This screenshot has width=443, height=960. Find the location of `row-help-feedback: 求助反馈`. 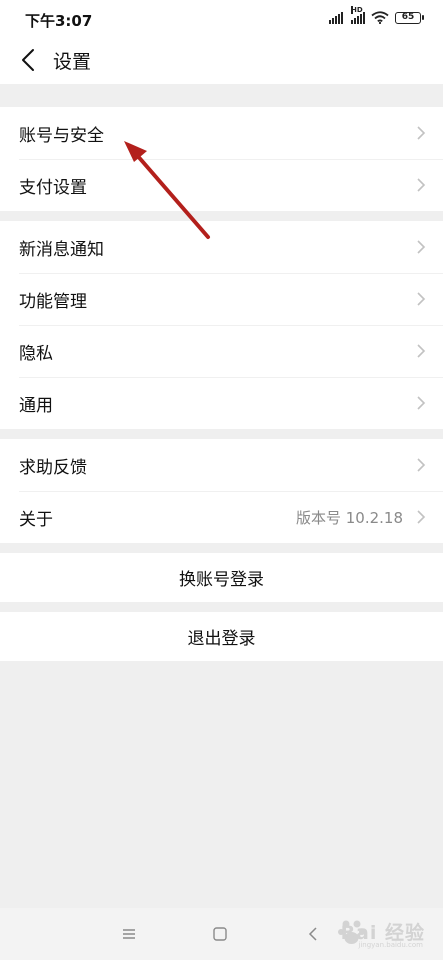

row-help-feedback: 求助反馈 is located at coordinates (221, 465).